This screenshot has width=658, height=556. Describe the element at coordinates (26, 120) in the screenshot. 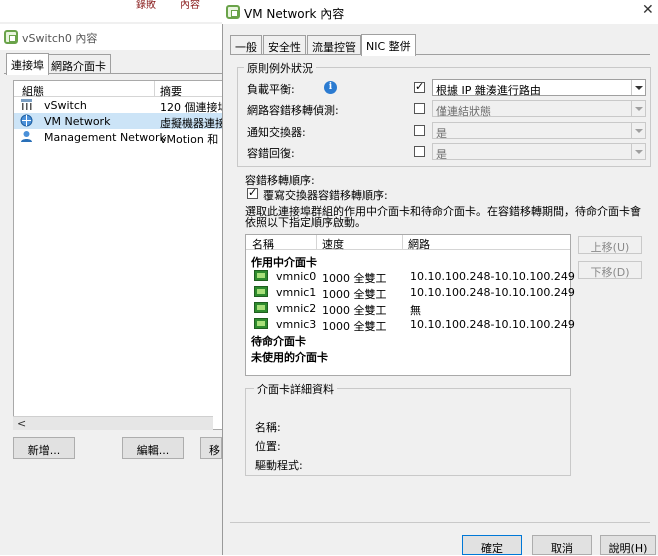

I see `vm-network-icon` at that location.